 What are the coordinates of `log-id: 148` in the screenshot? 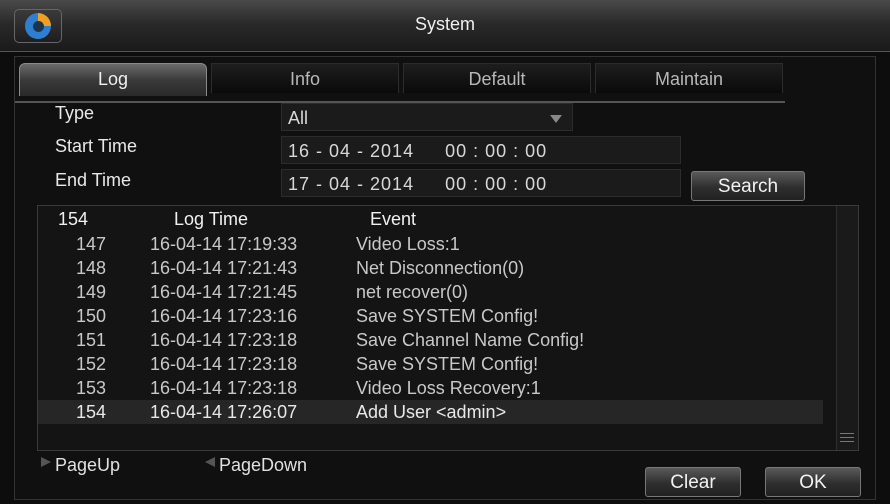 It's located at (91, 268).